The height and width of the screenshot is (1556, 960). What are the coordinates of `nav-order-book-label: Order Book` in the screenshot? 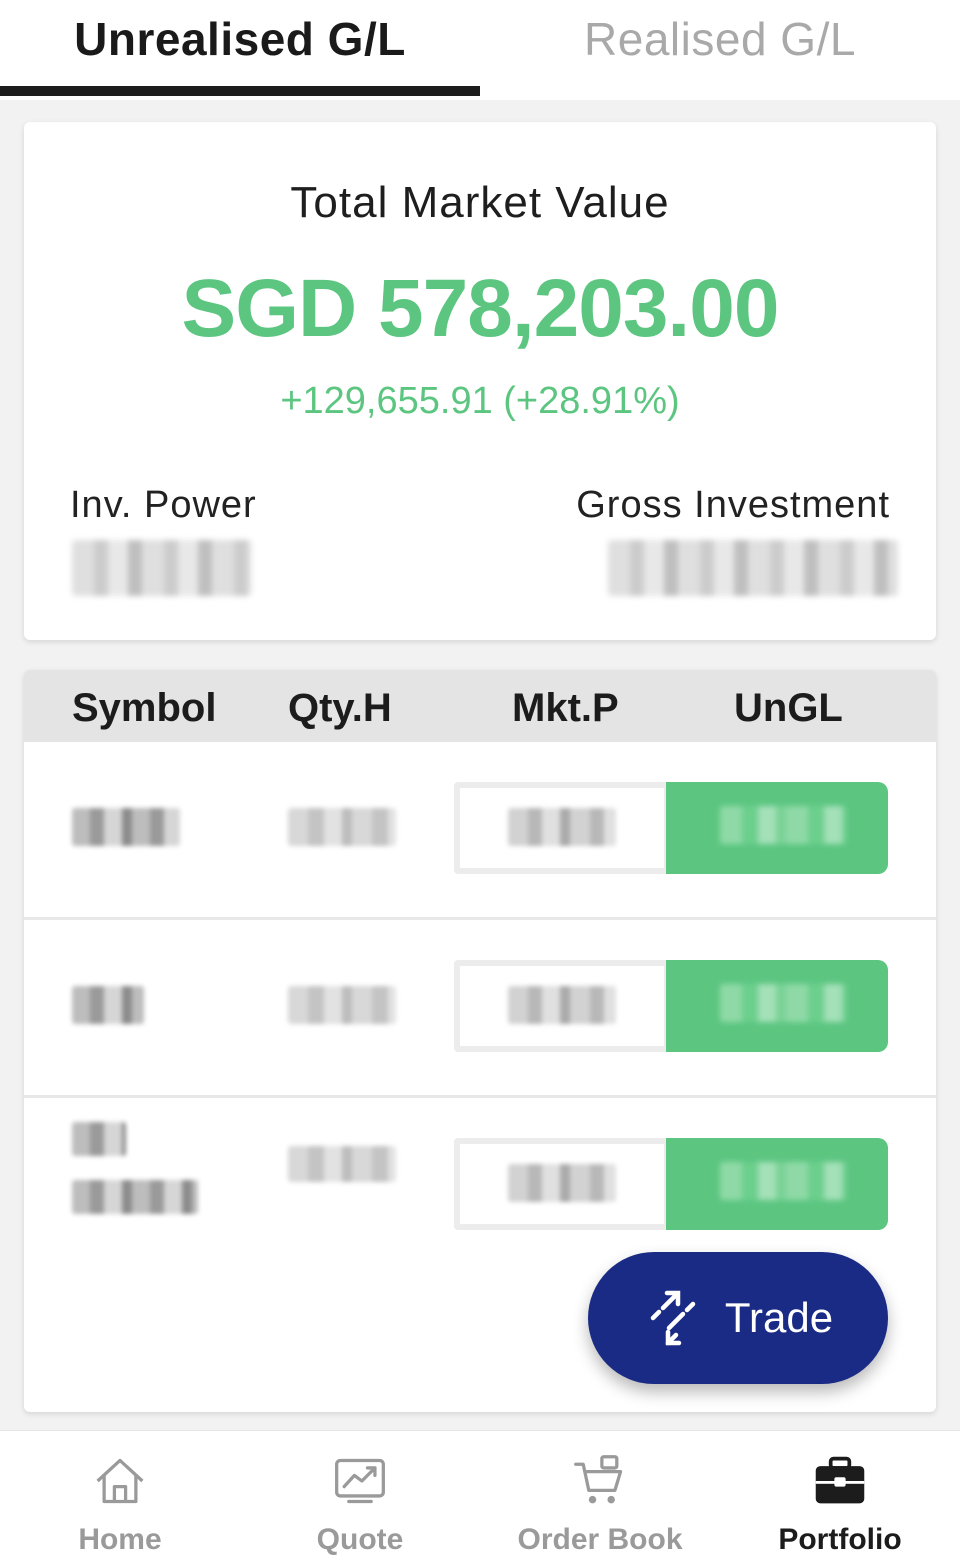 It's located at (600, 1539).